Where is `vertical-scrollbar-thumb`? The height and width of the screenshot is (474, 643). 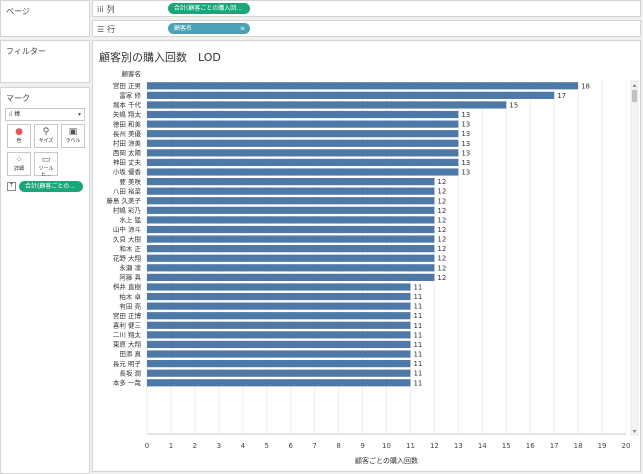
vertical-scrollbar-thumb is located at coordinates (634, 96).